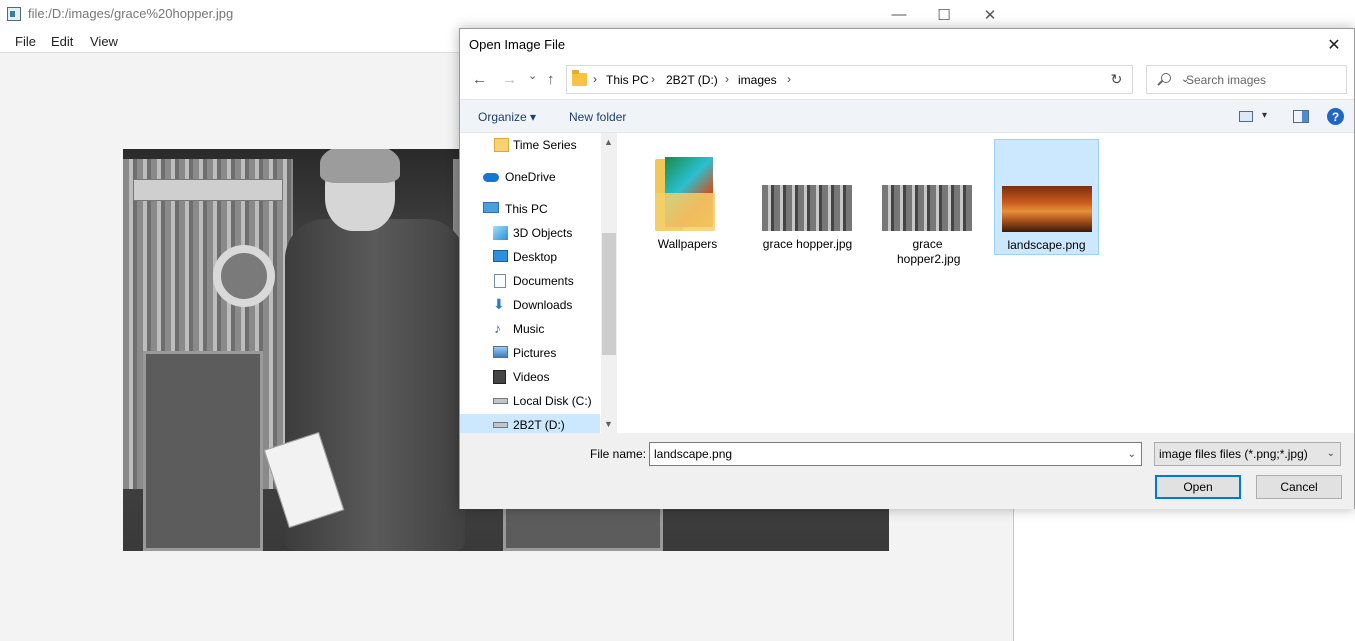 The width and height of the screenshot is (1355, 641). What do you see at coordinates (1117, 79) in the screenshot?
I see `refresh-button: ↻` at bounding box center [1117, 79].